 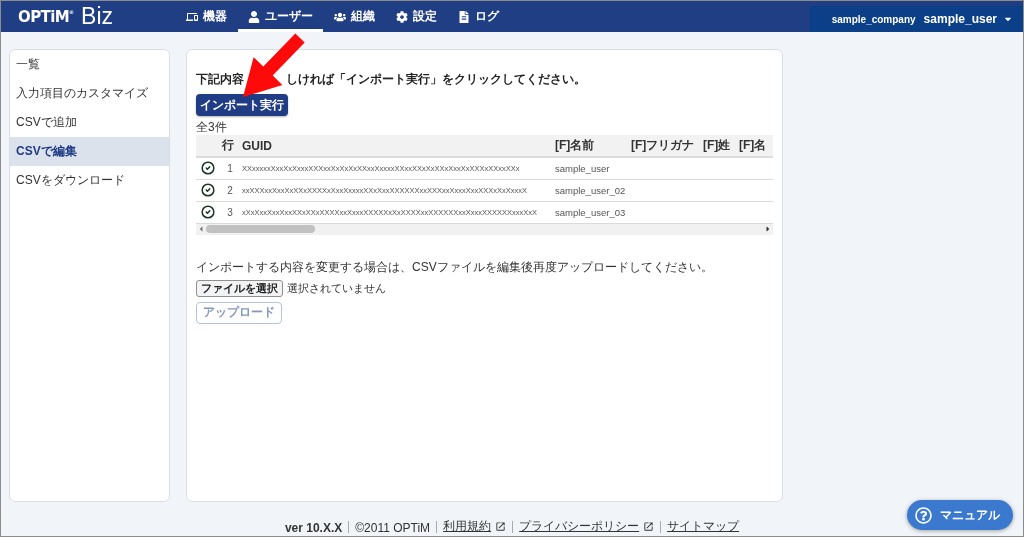 What do you see at coordinates (313, 528) in the screenshot?
I see `version-text: ver 10.X.X` at bounding box center [313, 528].